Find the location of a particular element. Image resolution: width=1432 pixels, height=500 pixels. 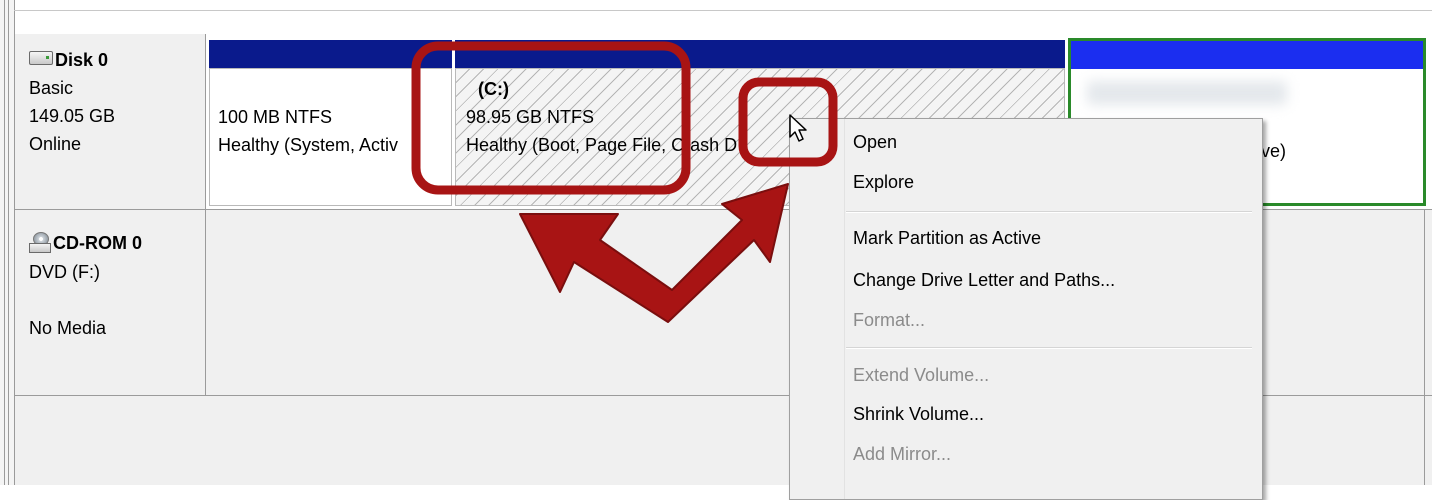

partition-system-reserved: 100 MB NTFS Healthy (System, Activ is located at coordinates (330, 123).